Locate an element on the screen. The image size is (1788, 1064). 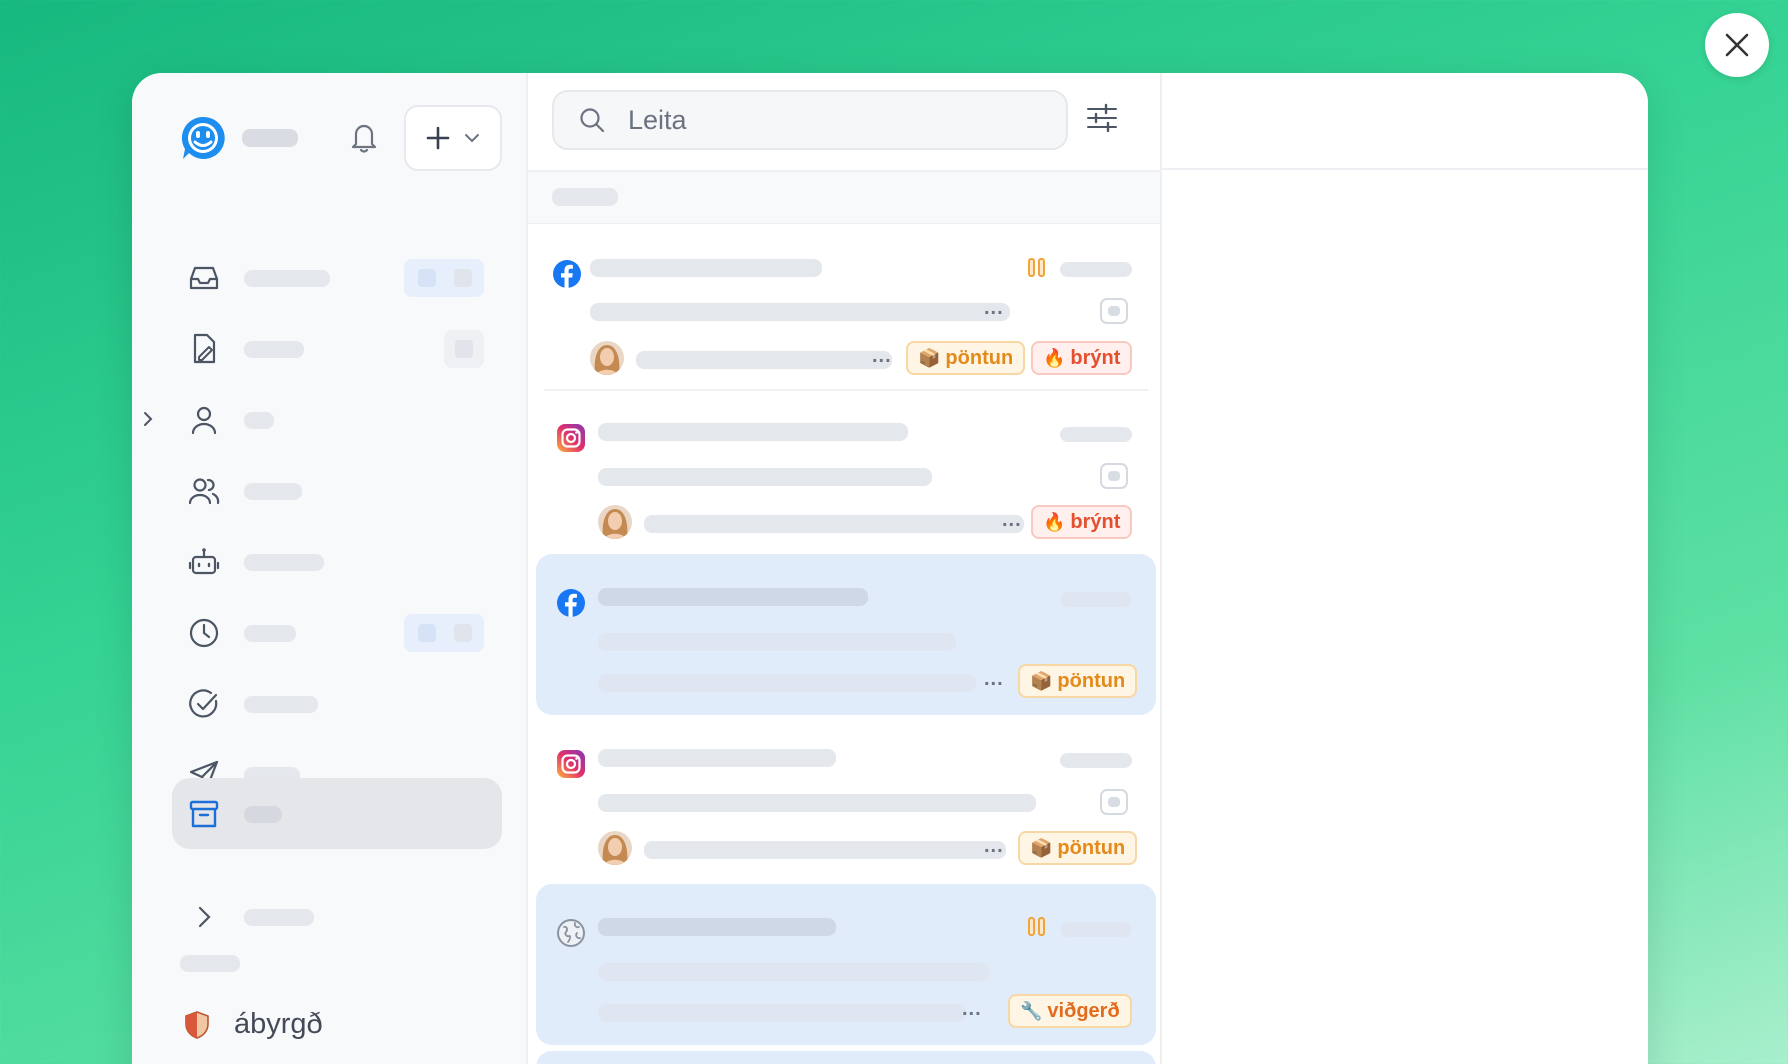
sidebar-item-snoozed is located at coordinates (337, 632).